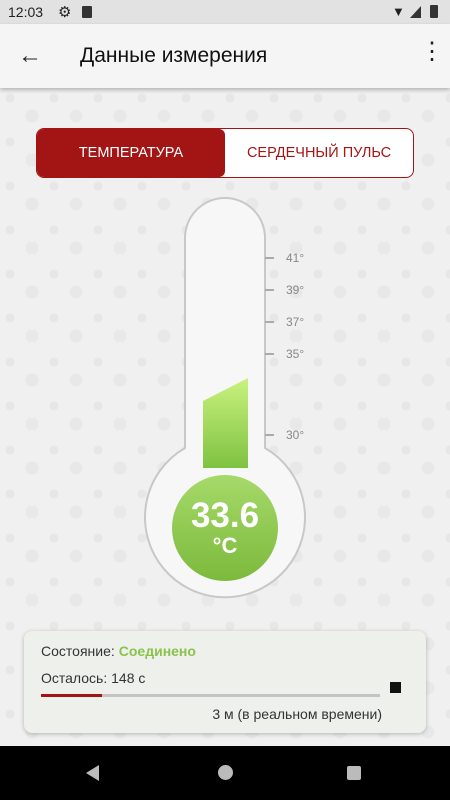  I want to click on wifi-icon: ▼, so click(398, 11).